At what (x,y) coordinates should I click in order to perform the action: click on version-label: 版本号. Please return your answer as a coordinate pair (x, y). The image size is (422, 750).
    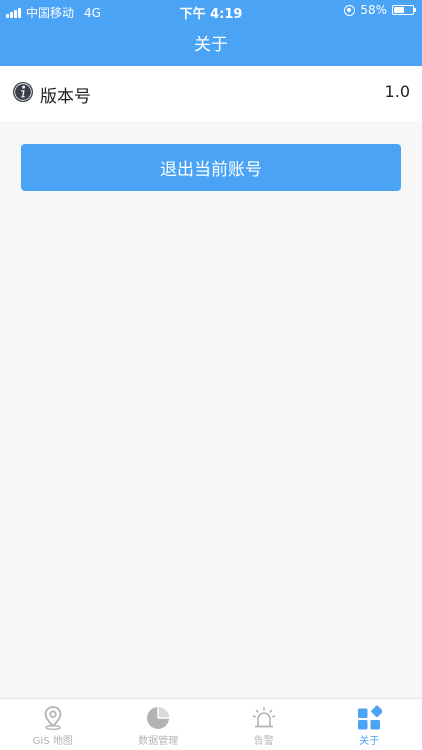
    Looking at the image, I should click on (65, 97).